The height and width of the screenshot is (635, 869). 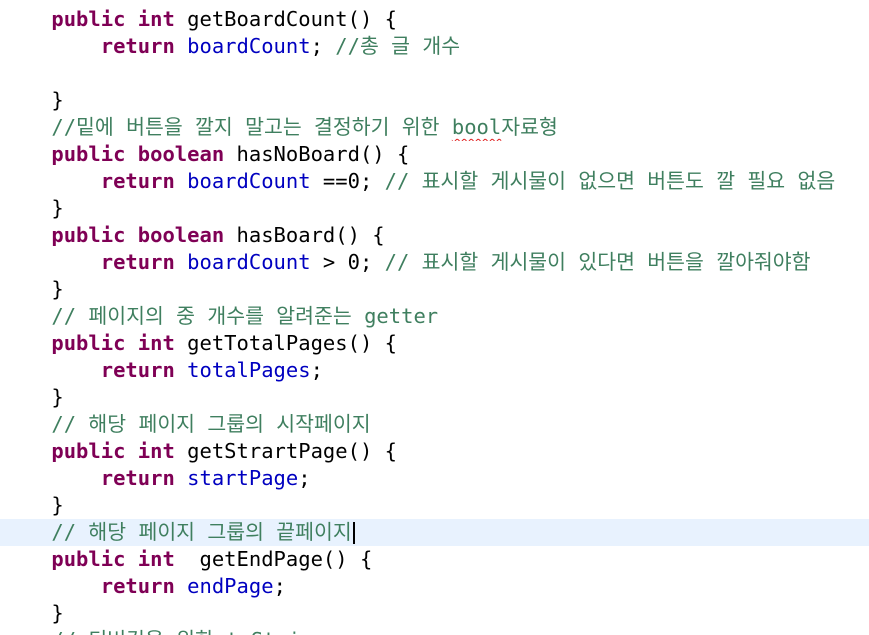 What do you see at coordinates (347, 181) in the screenshot?
I see `code-token: ==0;` at bounding box center [347, 181].